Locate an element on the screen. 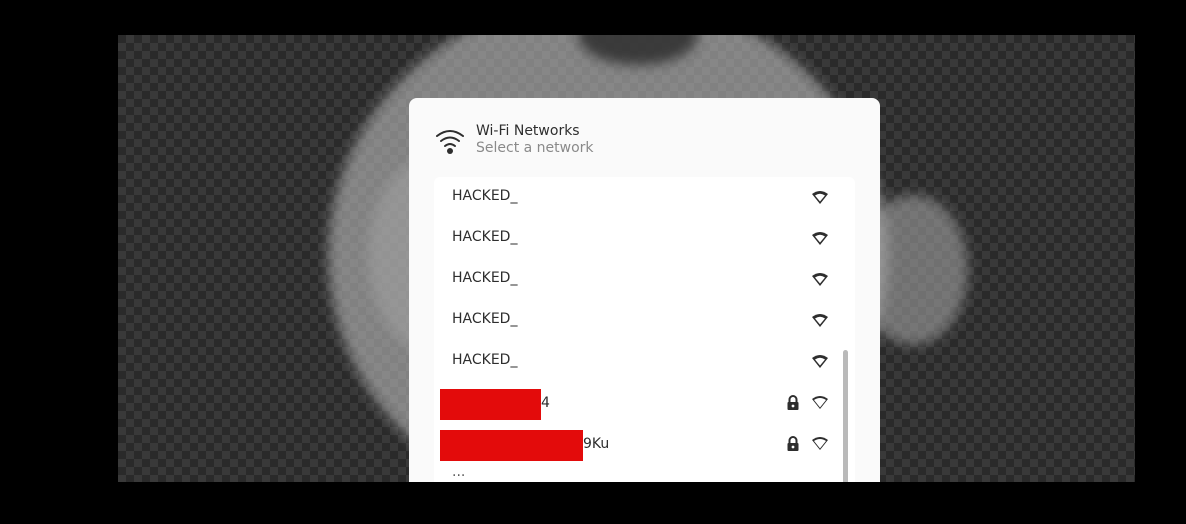 This screenshot has width=1186, height=524. dialog-header: Wi-Fi Networks Select a network is located at coordinates (644, 138).